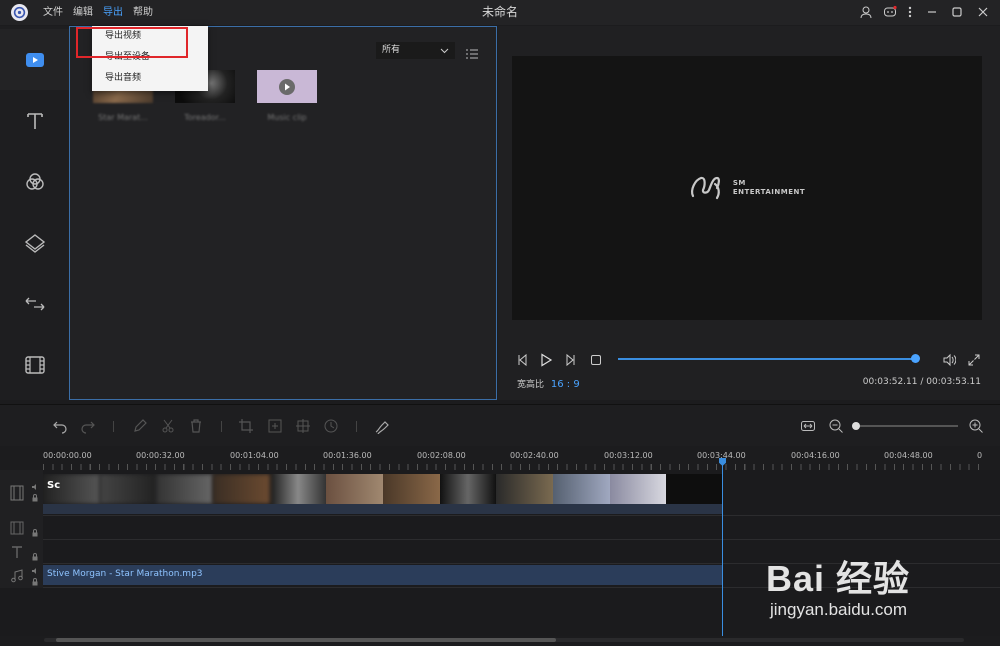 Image resolution: width=1000 pixels, height=646 pixels. I want to click on media-thumbnail, so click(287, 86).